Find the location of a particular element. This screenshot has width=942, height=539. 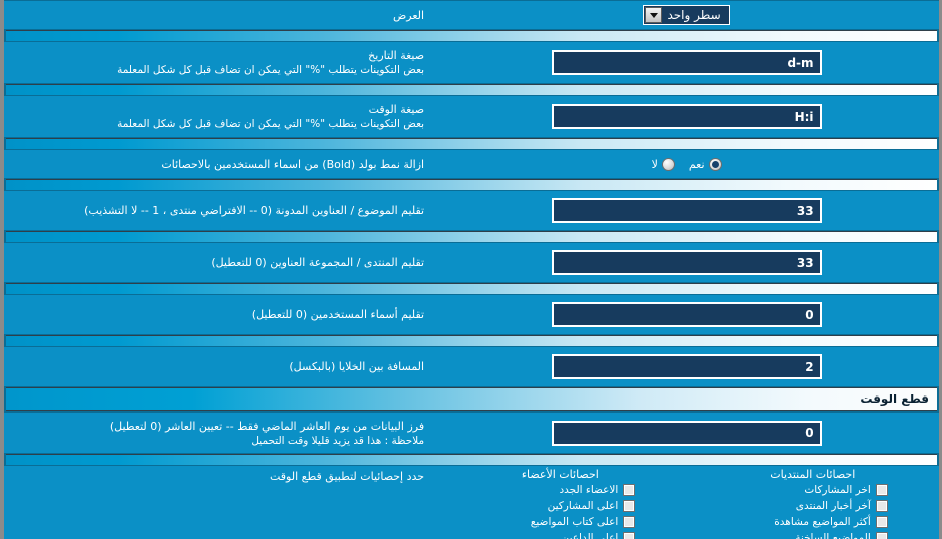

checkbox-item: اخر المشاركات is located at coordinates (813, 490).